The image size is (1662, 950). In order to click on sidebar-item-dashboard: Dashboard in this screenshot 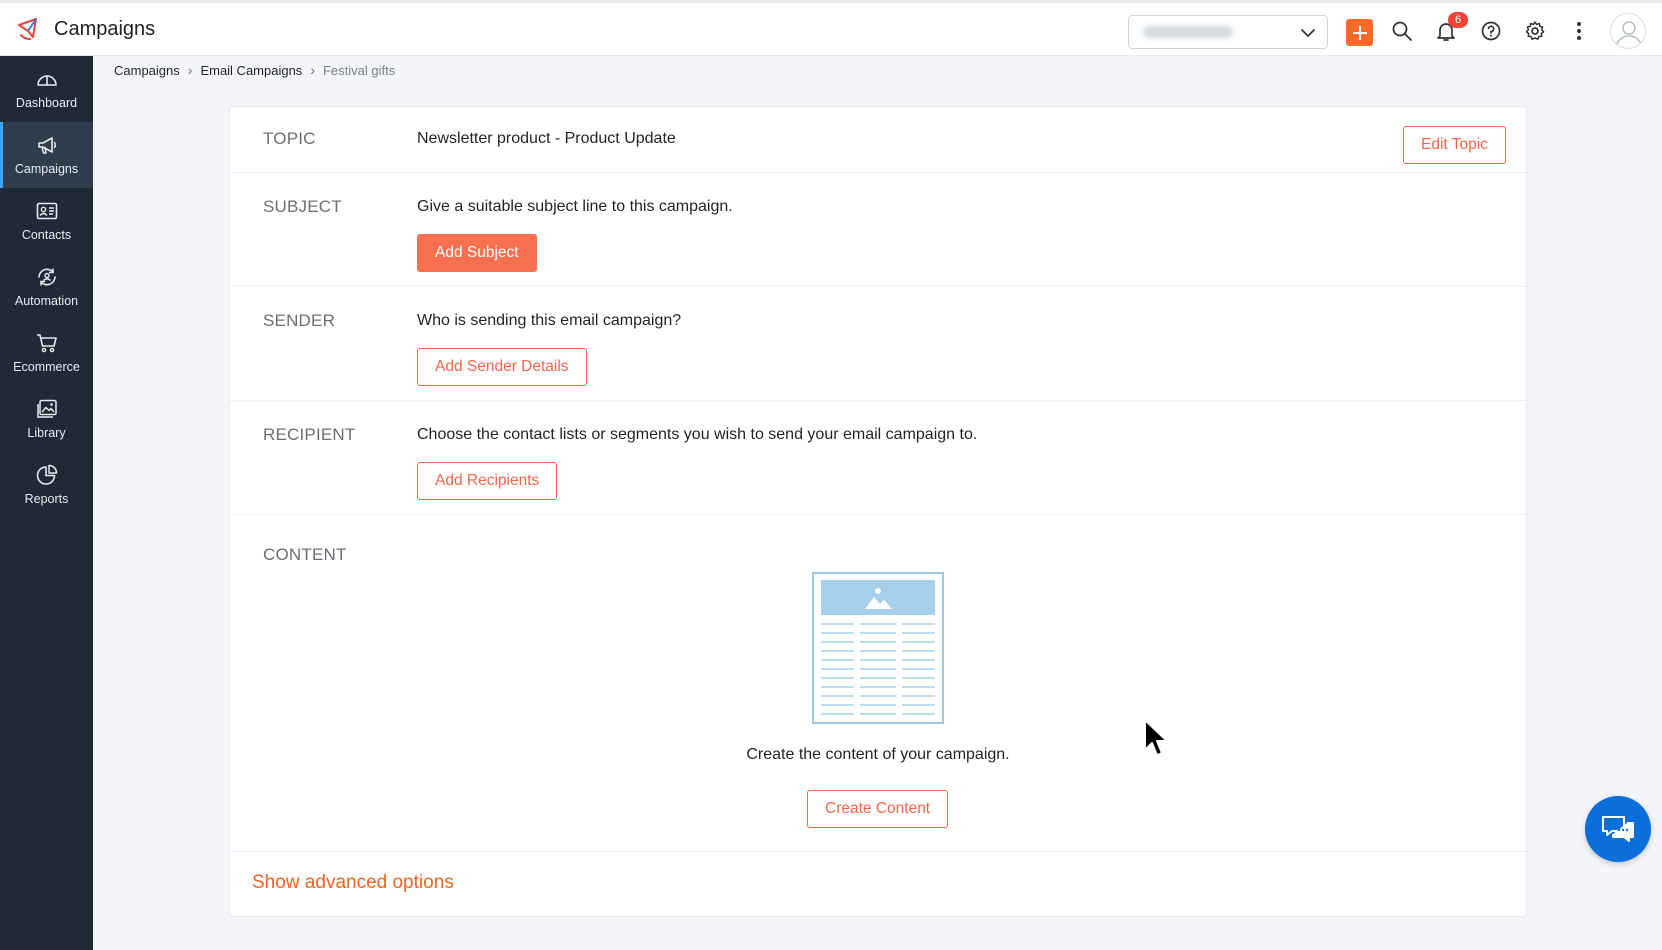, I will do `click(46, 89)`.